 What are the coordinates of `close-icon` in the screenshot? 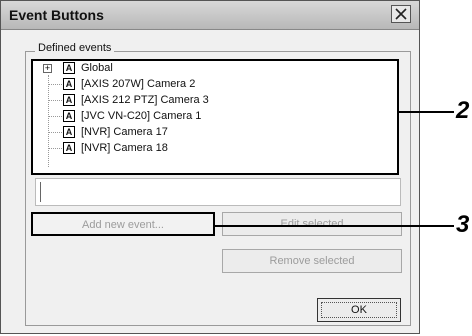 It's located at (401, 14).